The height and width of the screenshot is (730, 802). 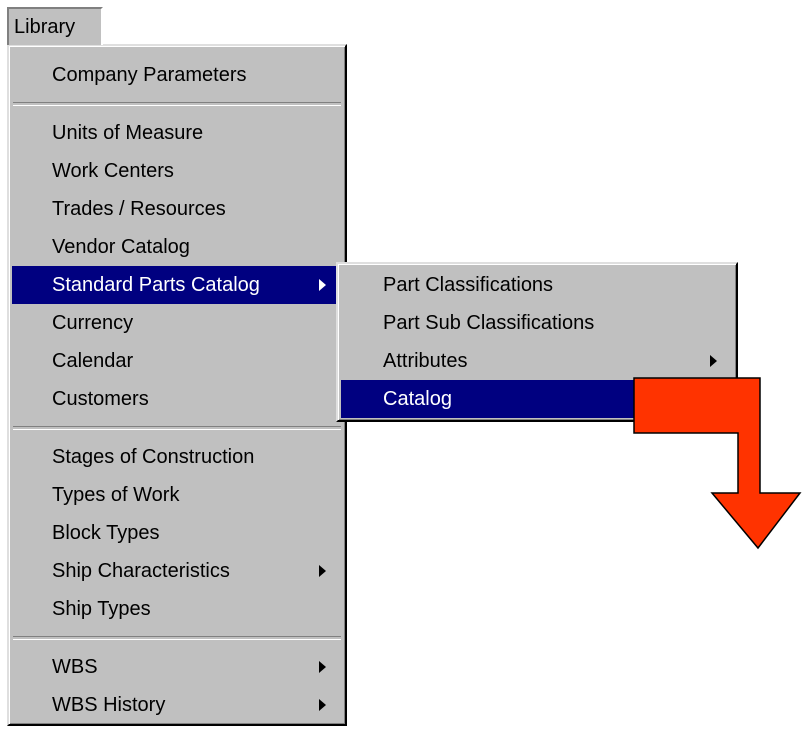 I want to click on annotation-arrow-icon, so click(x=717, y=463).